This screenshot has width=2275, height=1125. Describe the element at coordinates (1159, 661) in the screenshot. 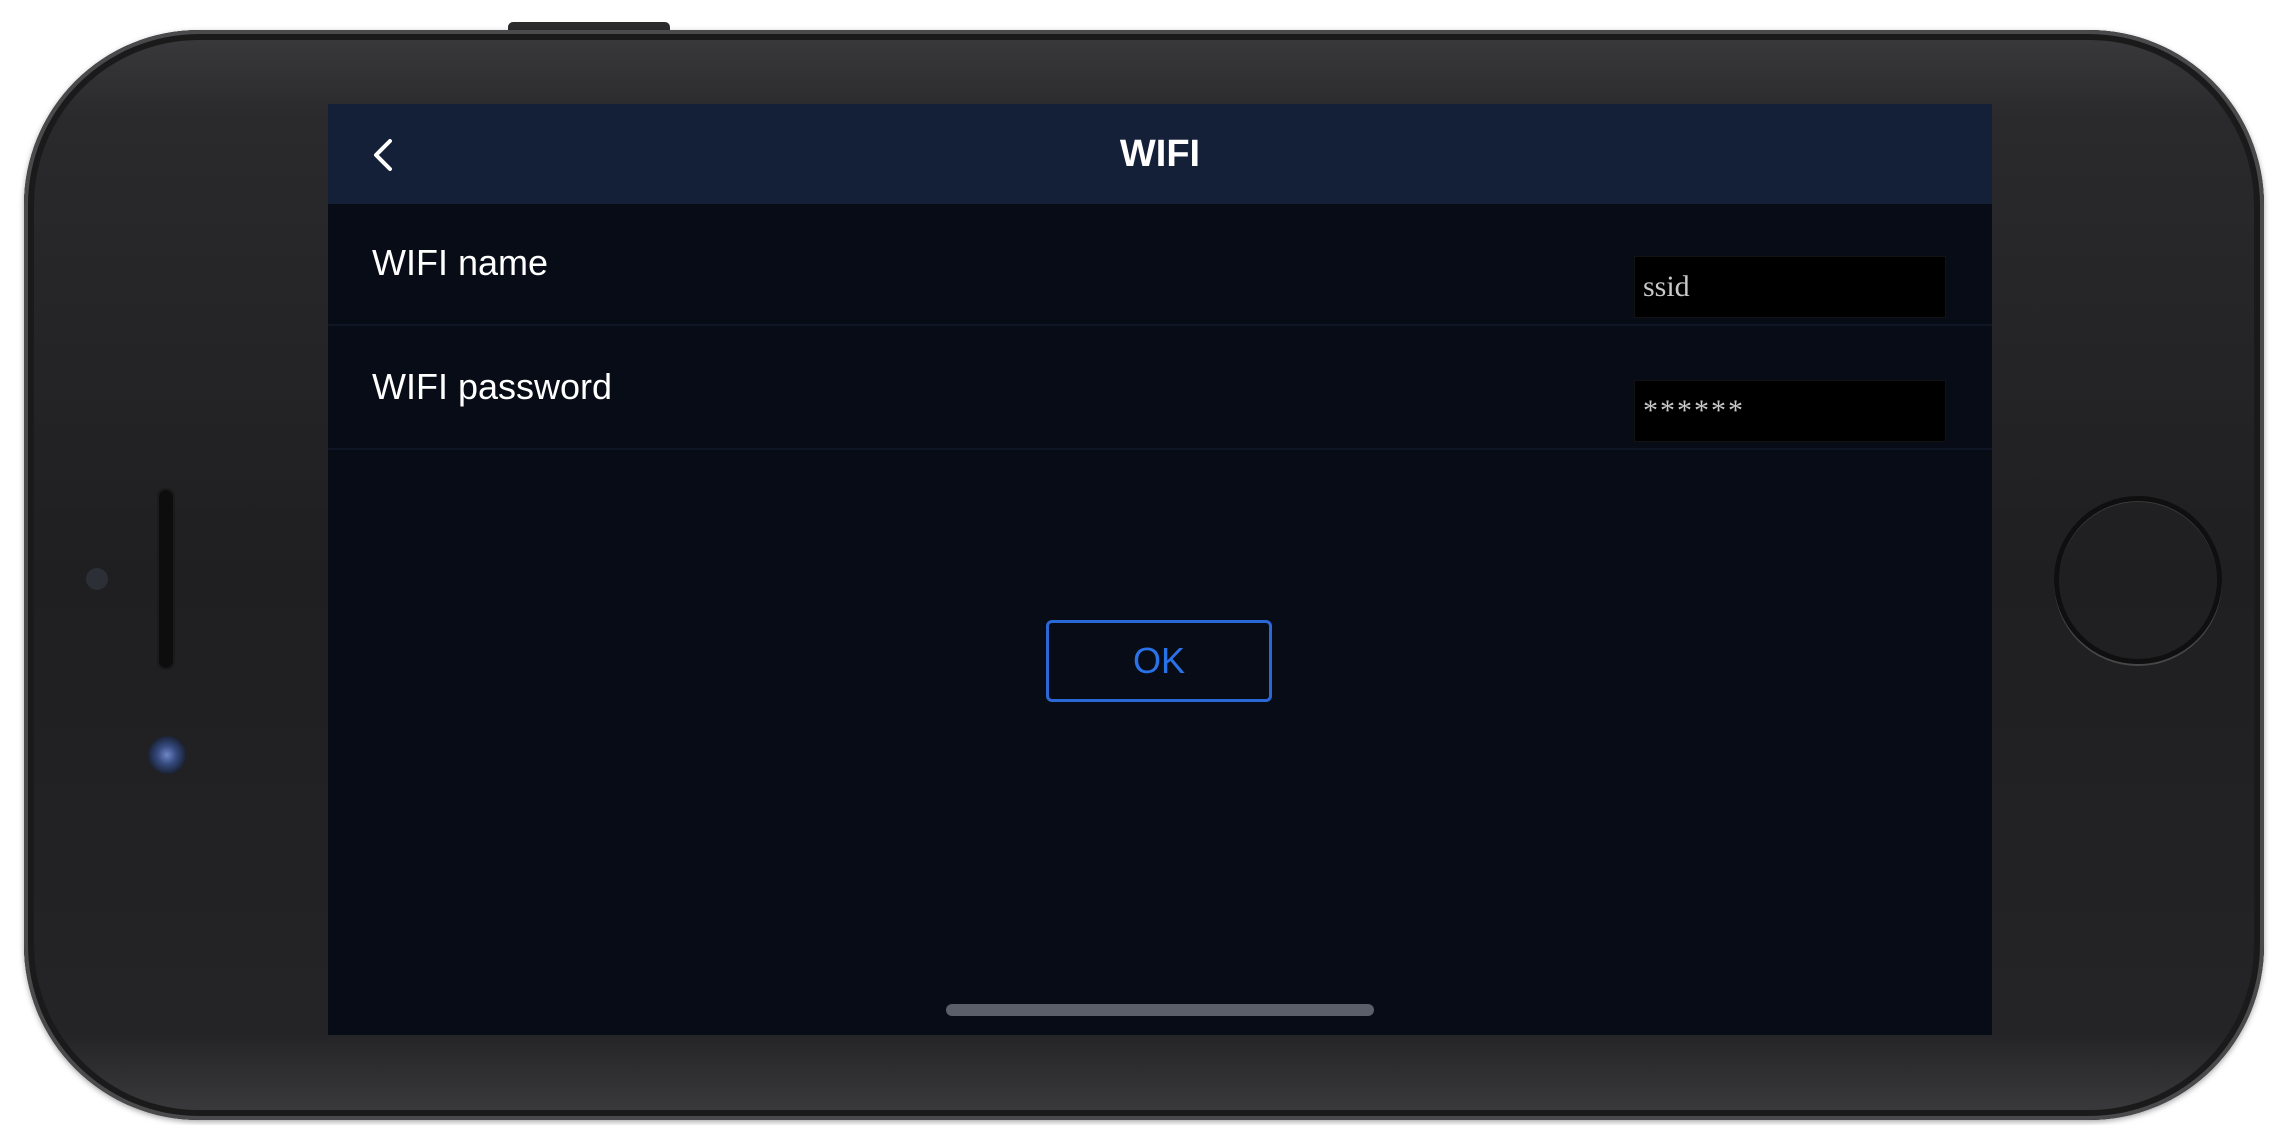

I see `ok-button: OK` at that location.